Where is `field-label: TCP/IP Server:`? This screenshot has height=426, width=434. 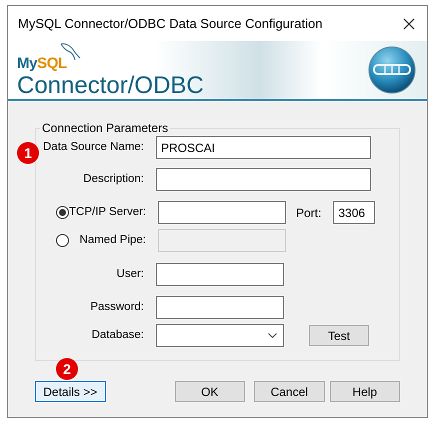
field-label: TCP/IP Server: is located at coordinates (107, 212).